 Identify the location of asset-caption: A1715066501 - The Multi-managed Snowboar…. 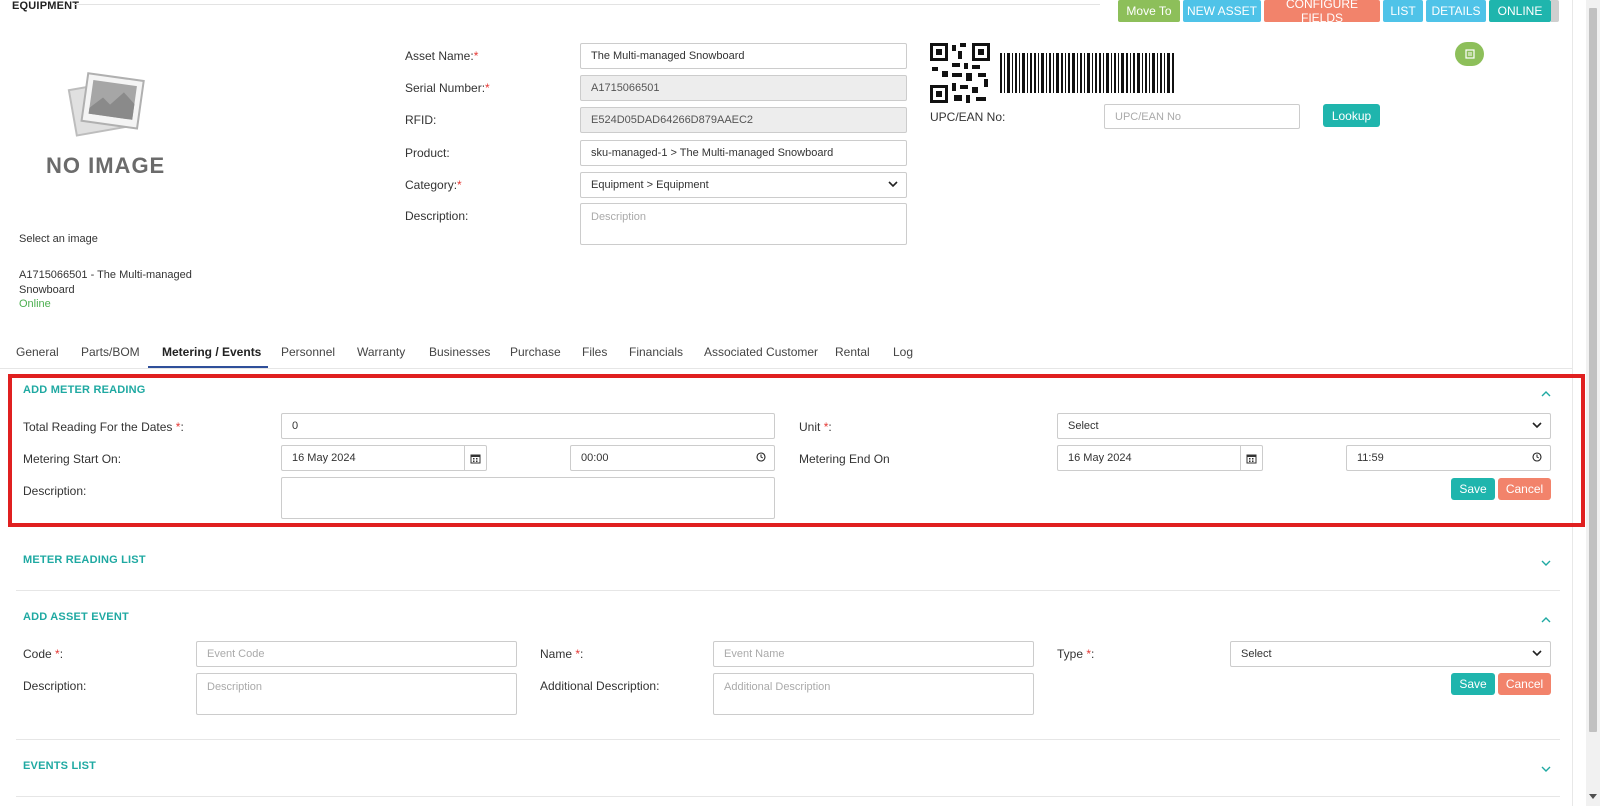
(105, 282).